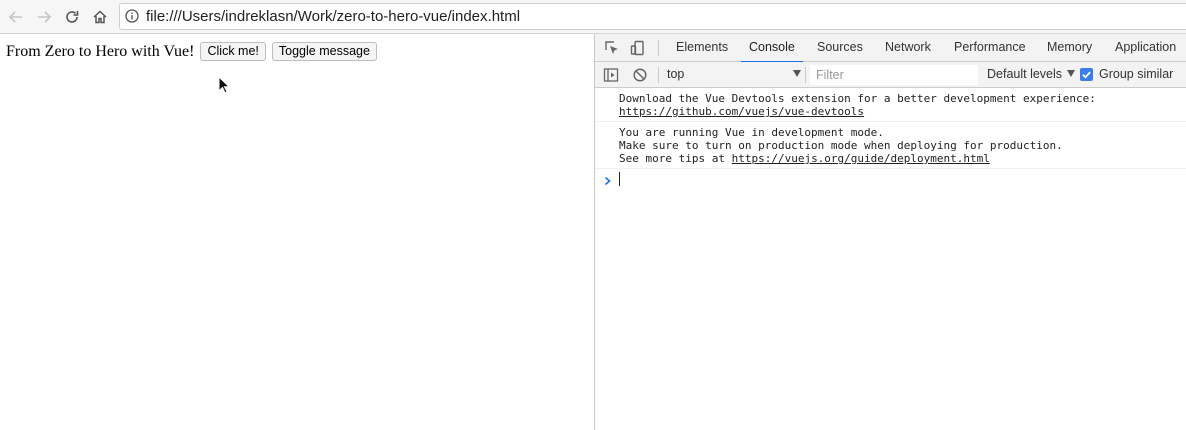 The height and width of the screenshot is (430, 1186). What do you see at coordinates (751, 132) in the screenshot?
I see `message-text: You are running Vue in development mode.` at bounding box center [751, 132].